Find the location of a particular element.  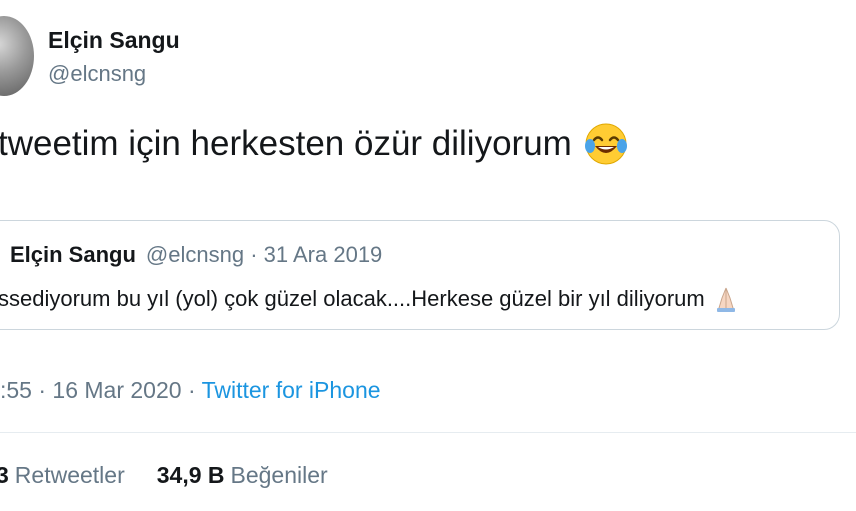

tweet-timestamp-source: :55 · 16 Mar 2020 · Twitter for iPhone is located at coordinates (190, 390).